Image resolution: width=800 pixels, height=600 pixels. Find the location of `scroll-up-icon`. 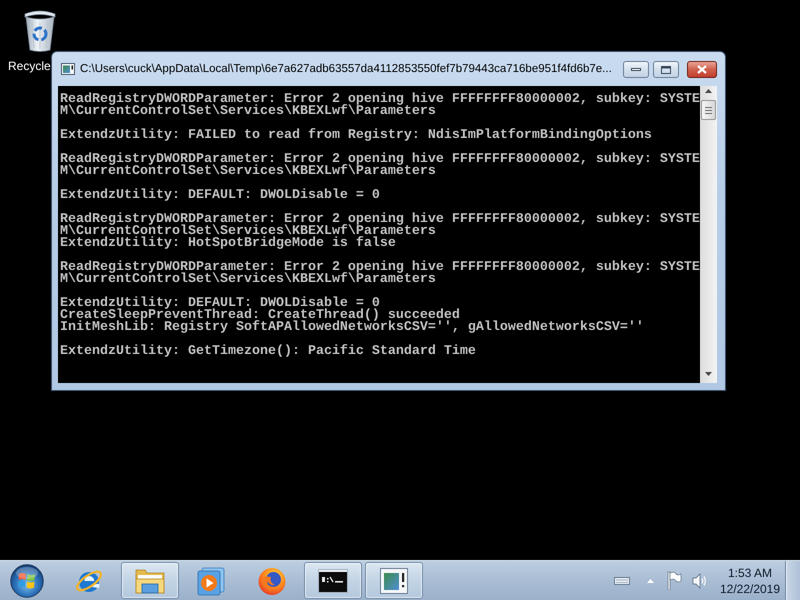

scroll-up-icon is located at coordinates (708, 91).